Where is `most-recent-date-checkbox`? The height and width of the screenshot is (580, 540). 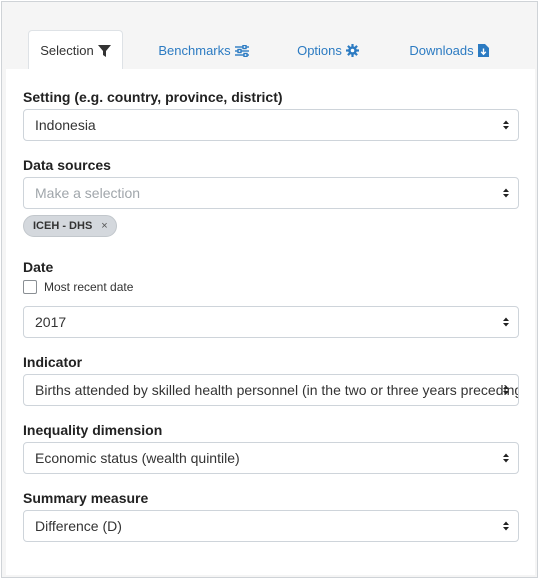 most-recent-date-checkbox is located at coordinates (30, 287).